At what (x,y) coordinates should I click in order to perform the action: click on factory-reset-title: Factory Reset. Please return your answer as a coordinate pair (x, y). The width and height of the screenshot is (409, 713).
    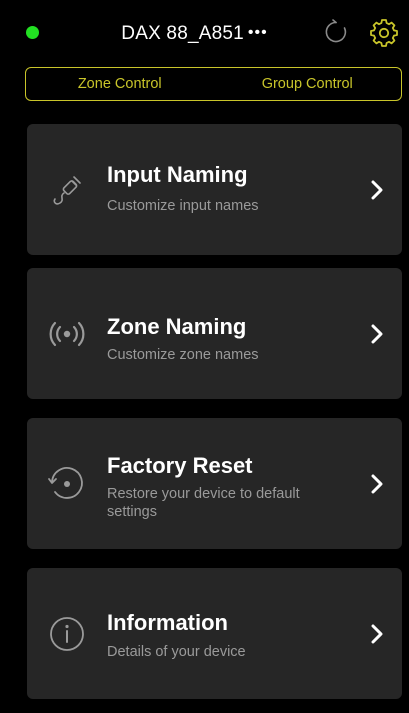
    Looking at the image, I should click on (180, 465).